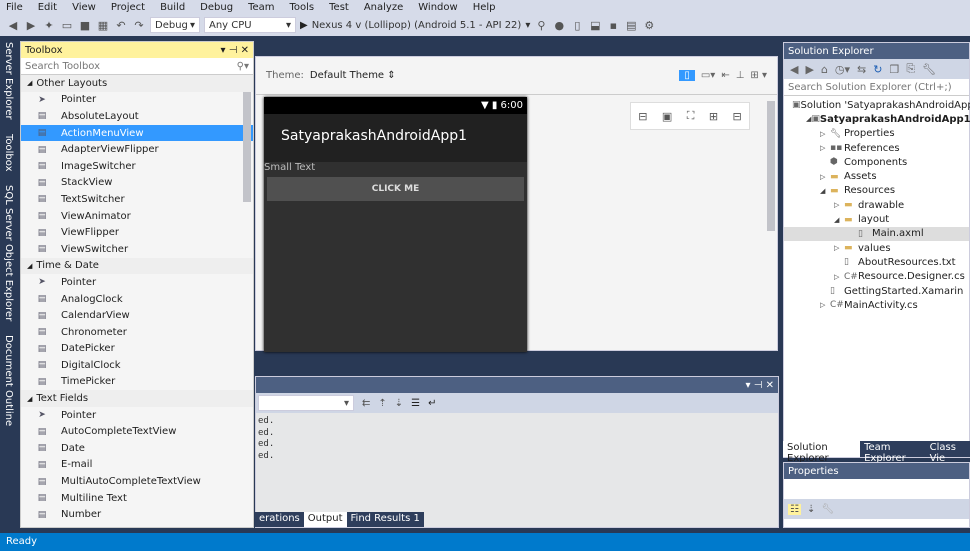 The height and width of the screenshot is (551, 970). What do you see at coordinates (261, 7) in the screenshot?
I see `menu-team: Team` at bounding box center [261, 7].